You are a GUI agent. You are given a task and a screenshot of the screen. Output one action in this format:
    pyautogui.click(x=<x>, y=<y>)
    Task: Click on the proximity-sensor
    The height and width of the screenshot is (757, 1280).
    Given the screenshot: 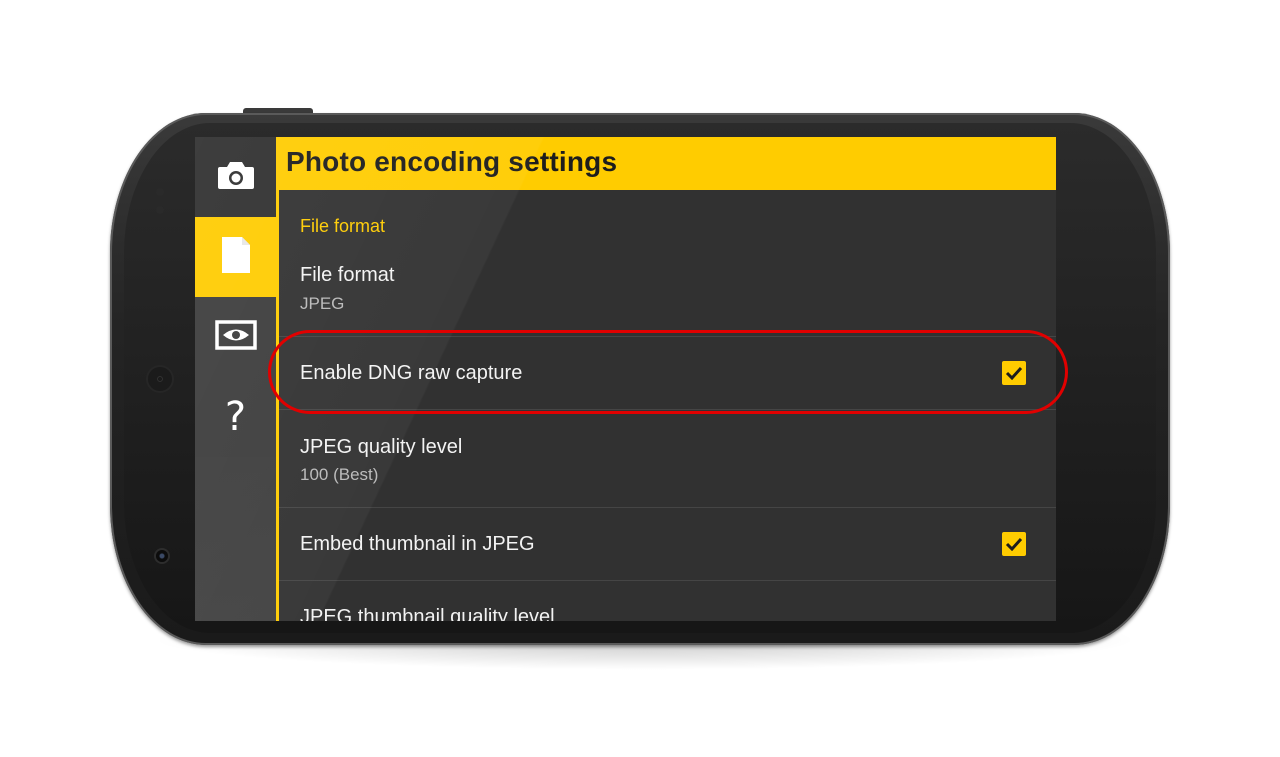 What is the action you would take?
    pyautogui.click(x=160, y=192)
    